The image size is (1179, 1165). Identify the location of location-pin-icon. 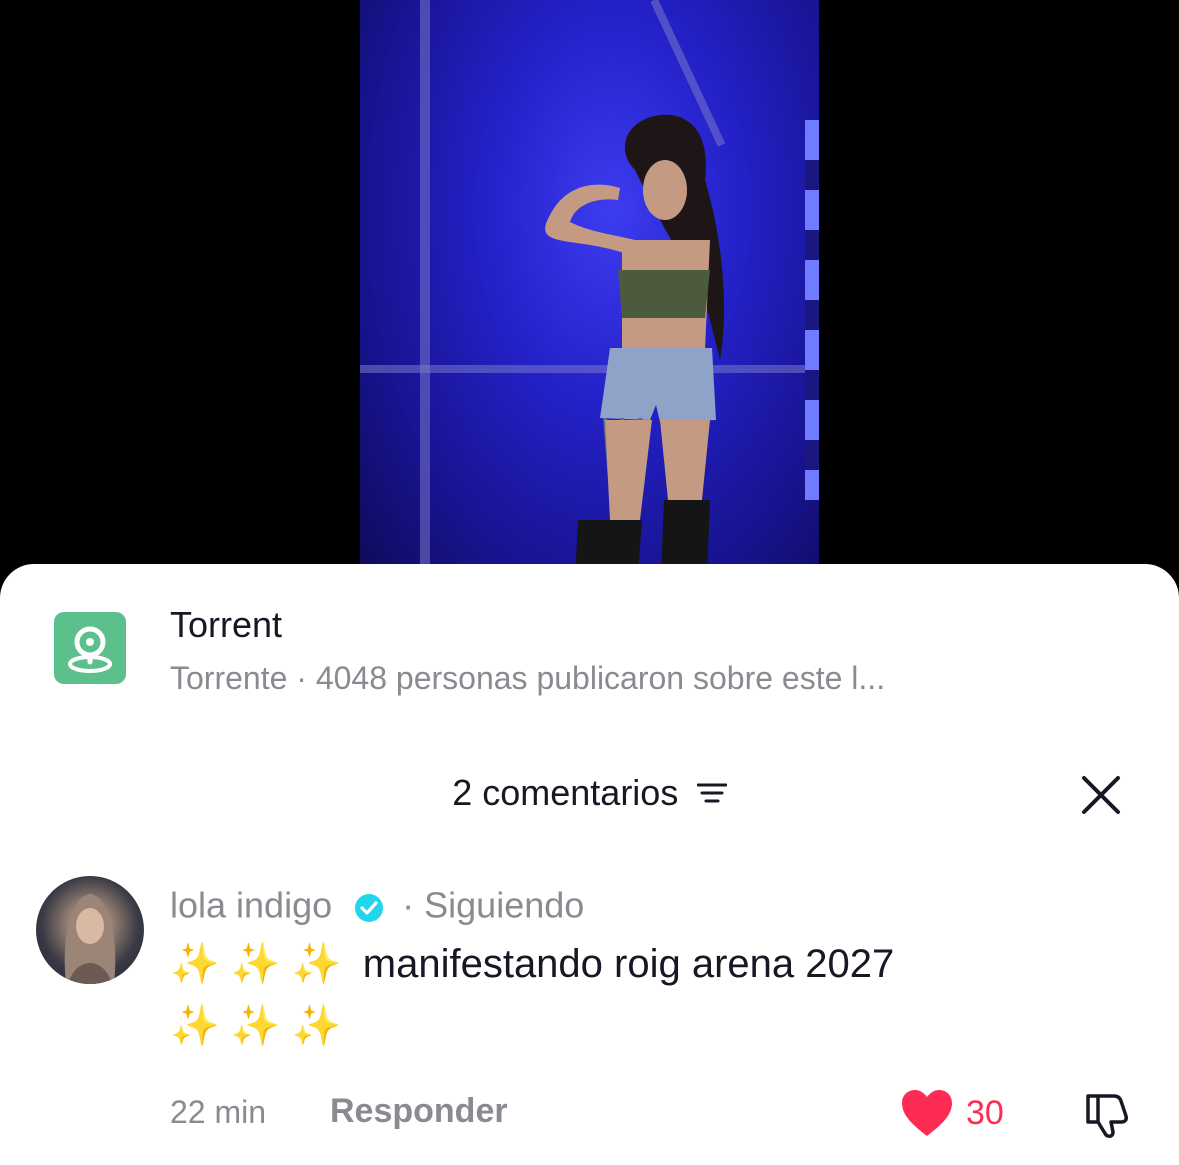
(90, 648).